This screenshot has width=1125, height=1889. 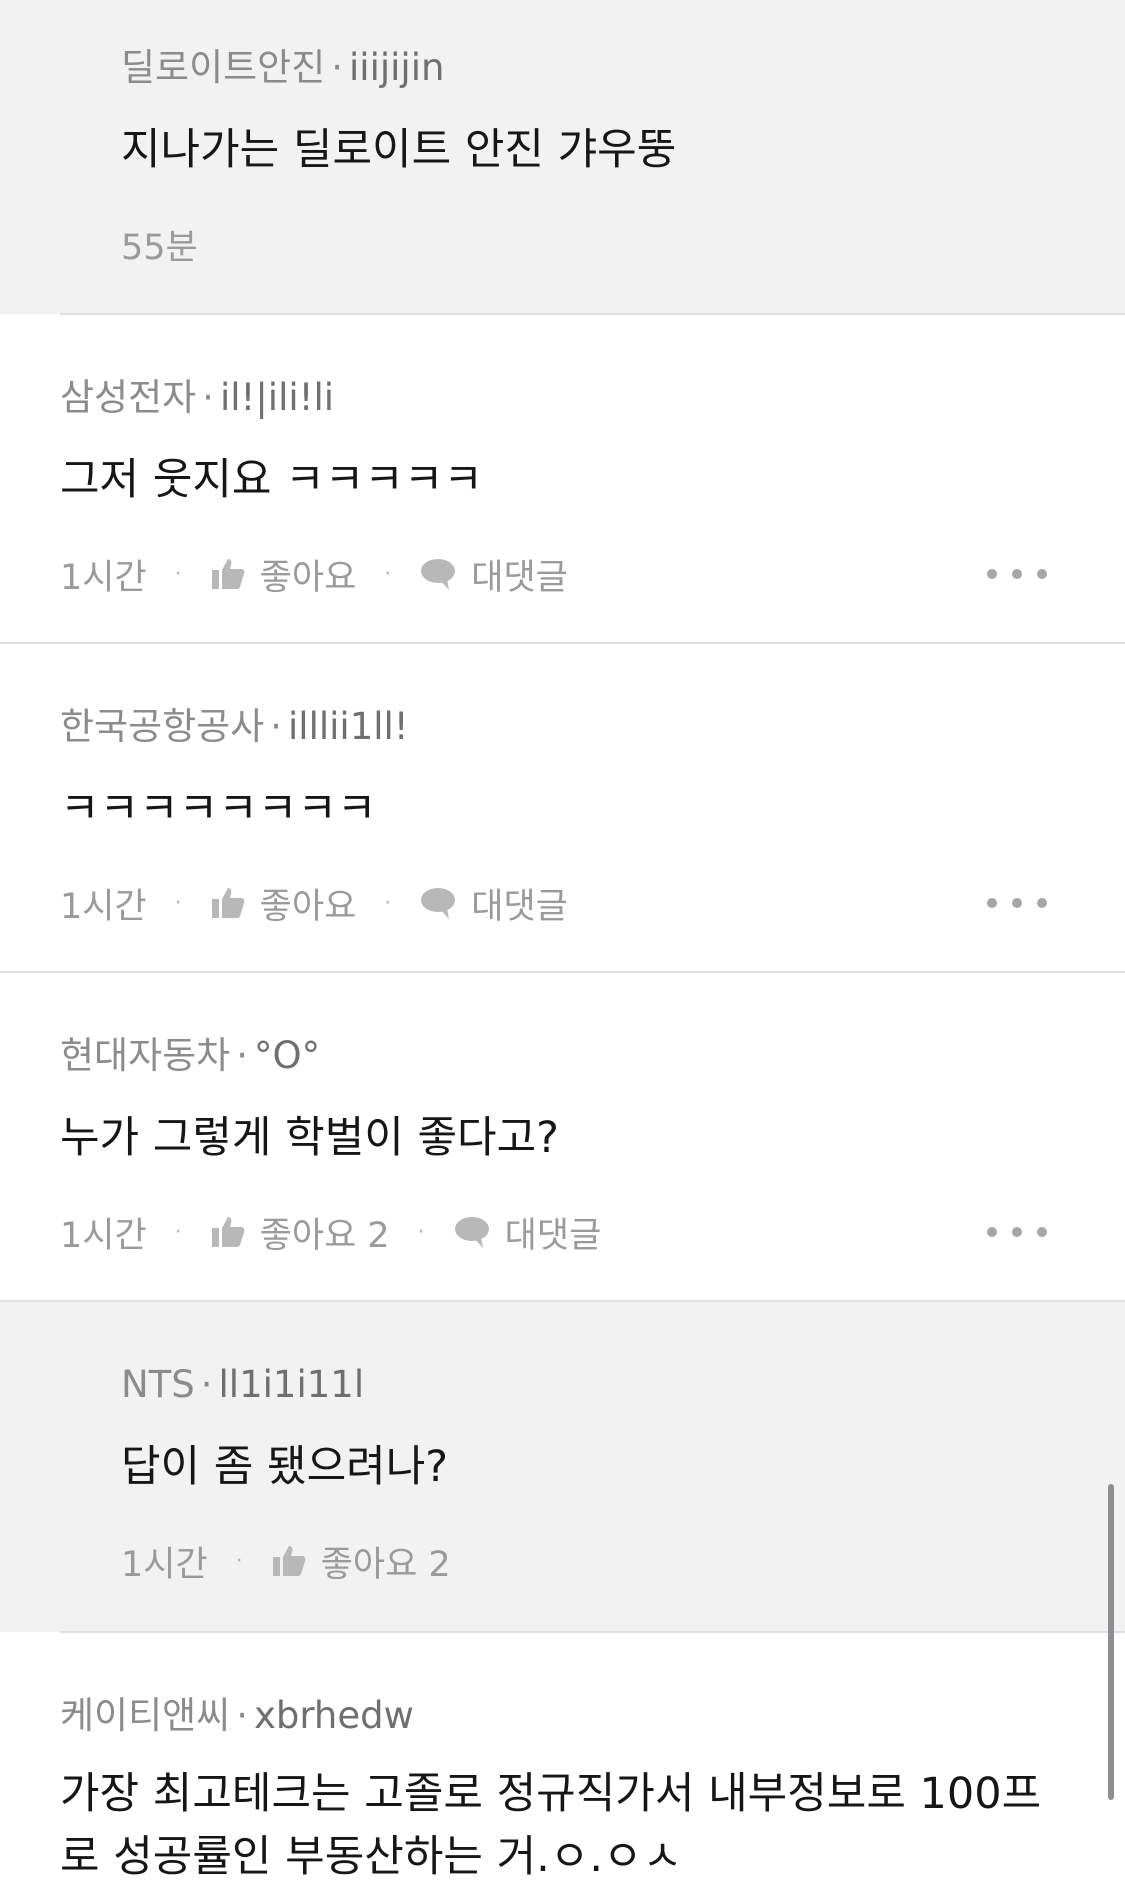 I want to click on comment-time: 55분, so click(x=159, y=247).